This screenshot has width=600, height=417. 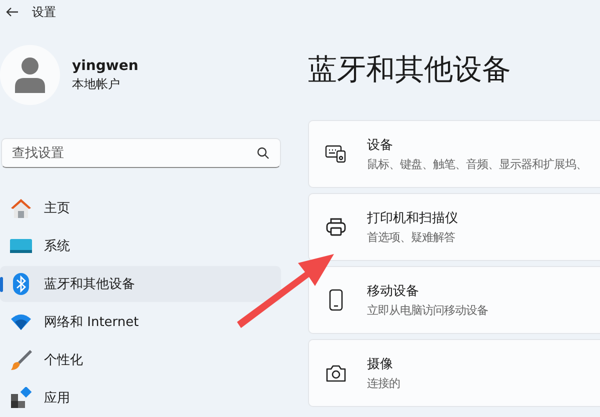 What do you see at coordinates (336, 373) in the screenshot?
I see `camera-icon` at bounding box center [336, 373].